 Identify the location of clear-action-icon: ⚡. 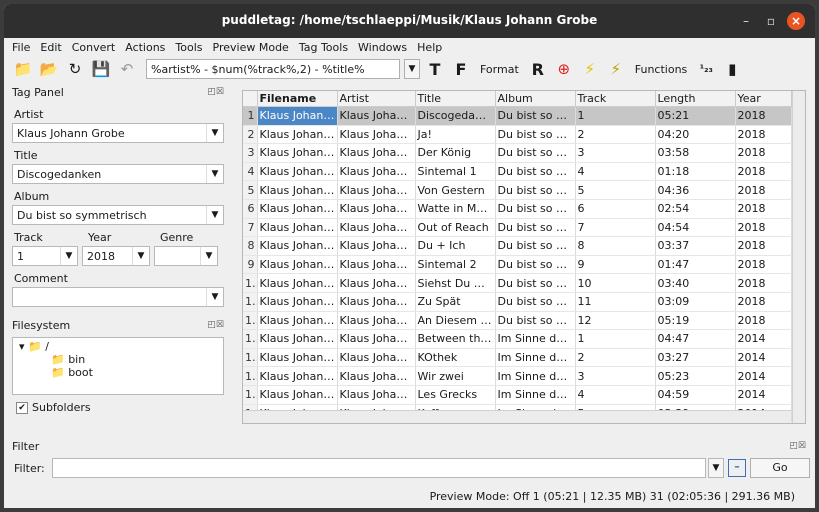
(616, 69).